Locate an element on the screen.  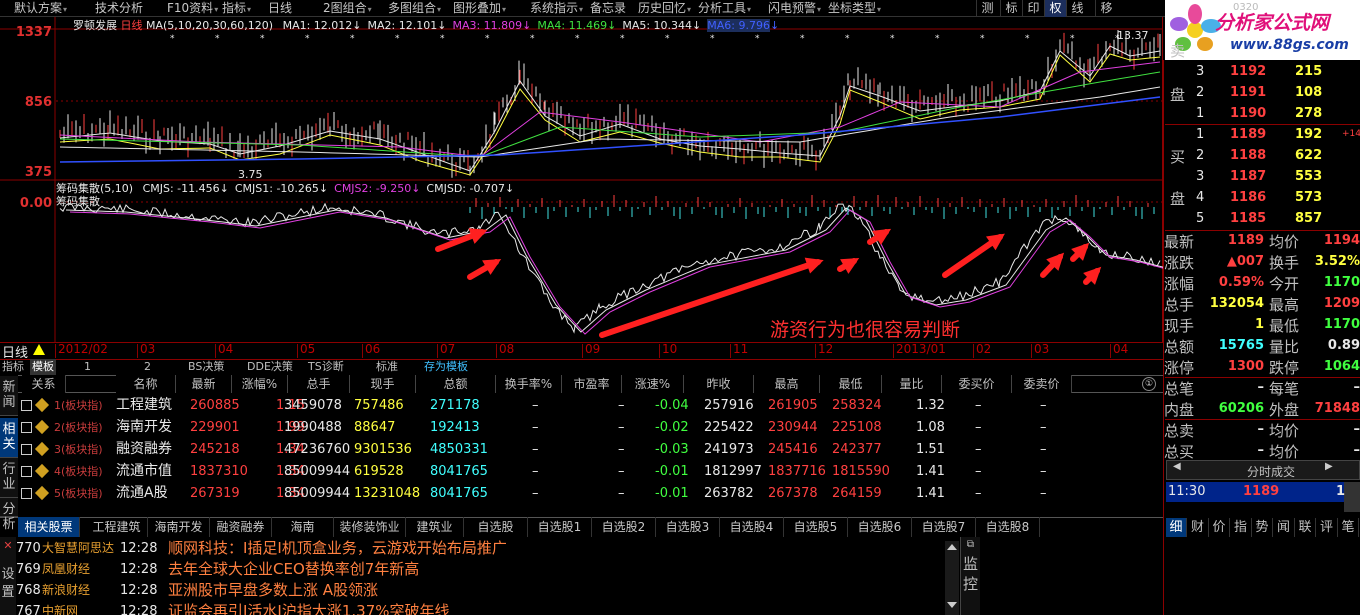
news-headline: 去年全球大企业CEO替换率创7年新高 is located at coordinates (293, 569).